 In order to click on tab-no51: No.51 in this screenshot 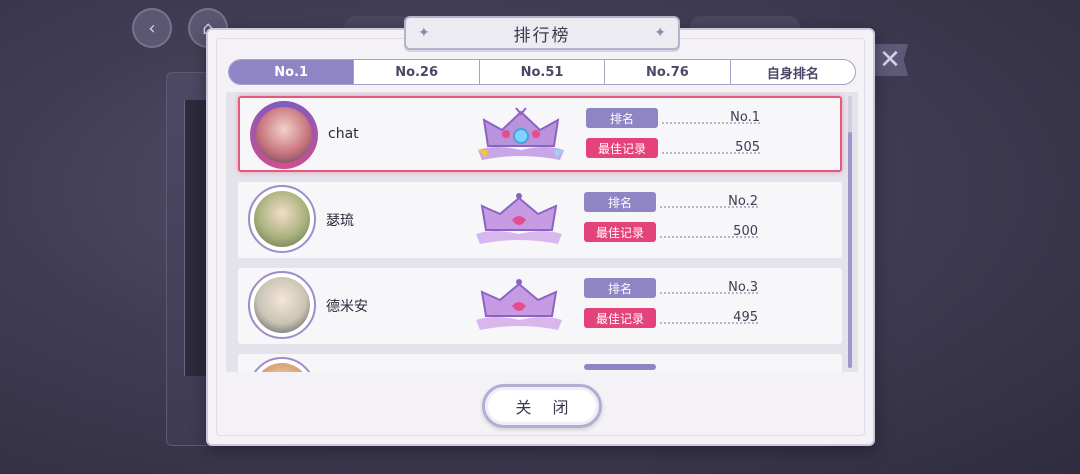, I will do `click(541, 72)`.